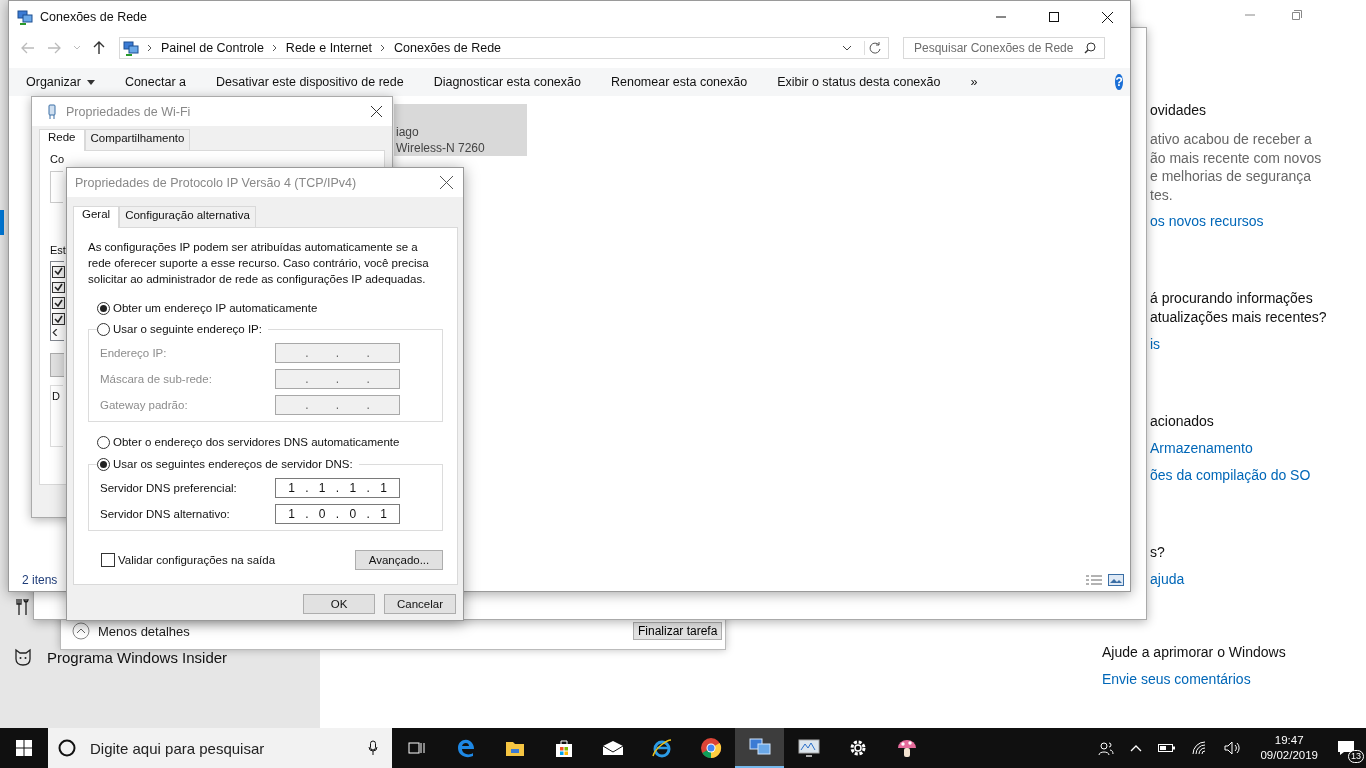  What do you see at coordinates (187, 216) in the screenshot?
I see `tab: Configuração alternativa` at bounding box center [187, 216].